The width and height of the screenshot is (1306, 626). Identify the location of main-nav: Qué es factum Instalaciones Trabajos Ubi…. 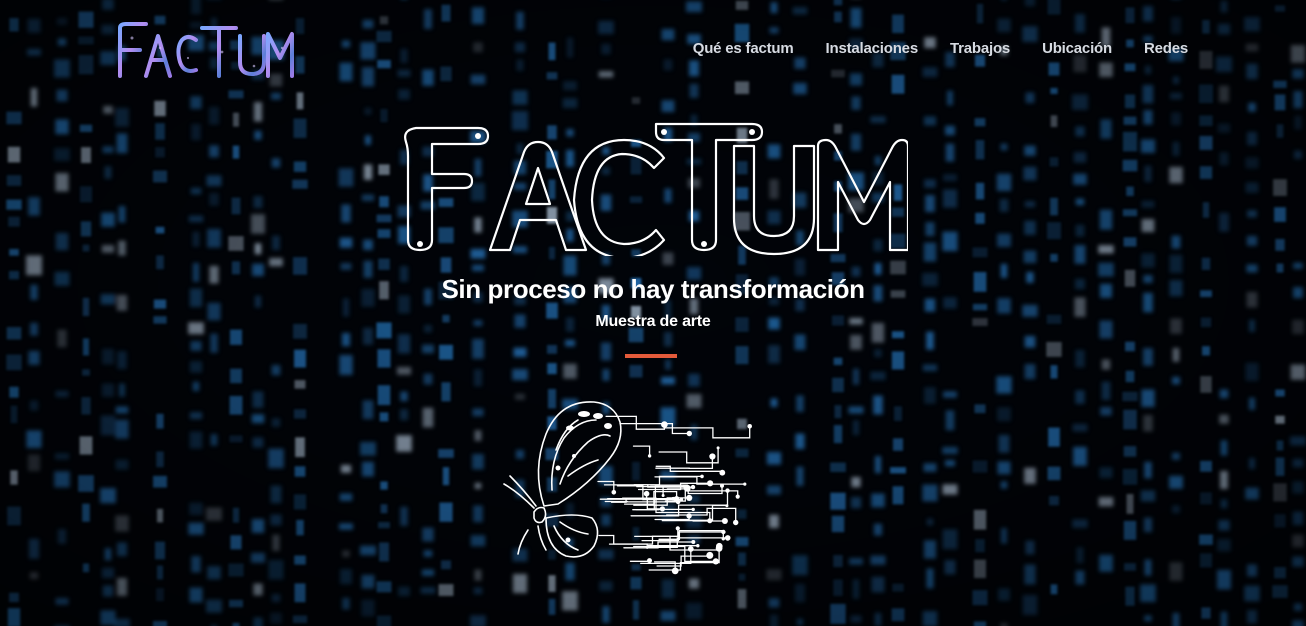
(940, 49).